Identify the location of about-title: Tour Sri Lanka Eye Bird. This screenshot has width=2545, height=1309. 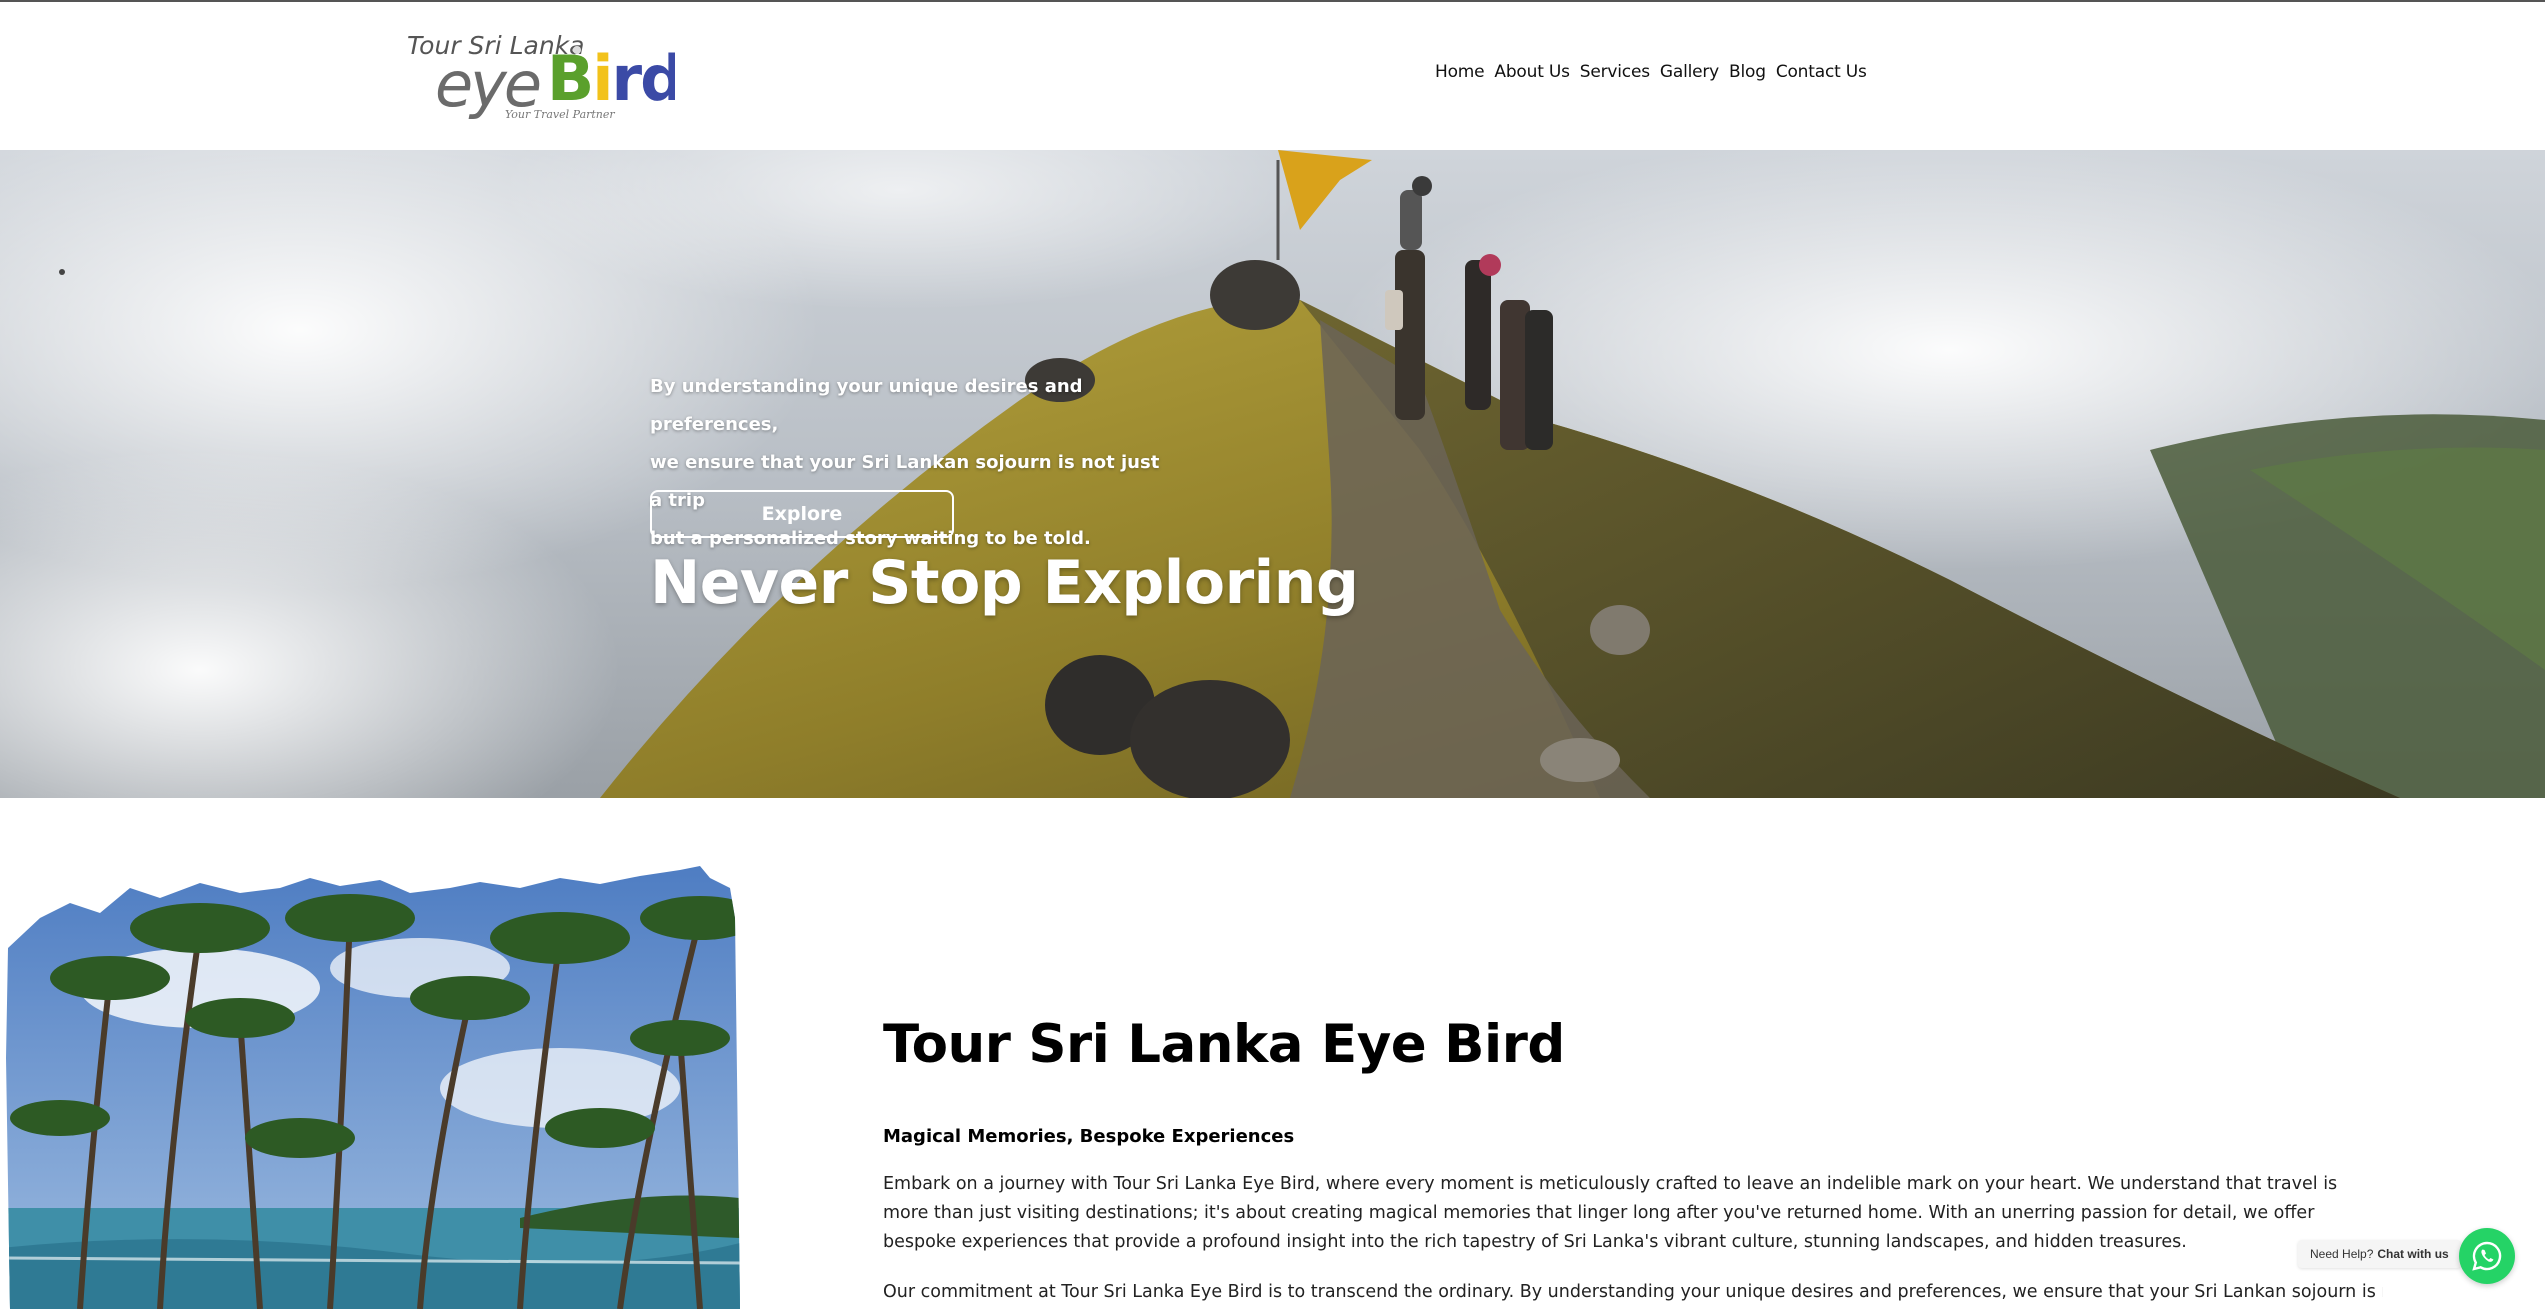
(1224, 1044).